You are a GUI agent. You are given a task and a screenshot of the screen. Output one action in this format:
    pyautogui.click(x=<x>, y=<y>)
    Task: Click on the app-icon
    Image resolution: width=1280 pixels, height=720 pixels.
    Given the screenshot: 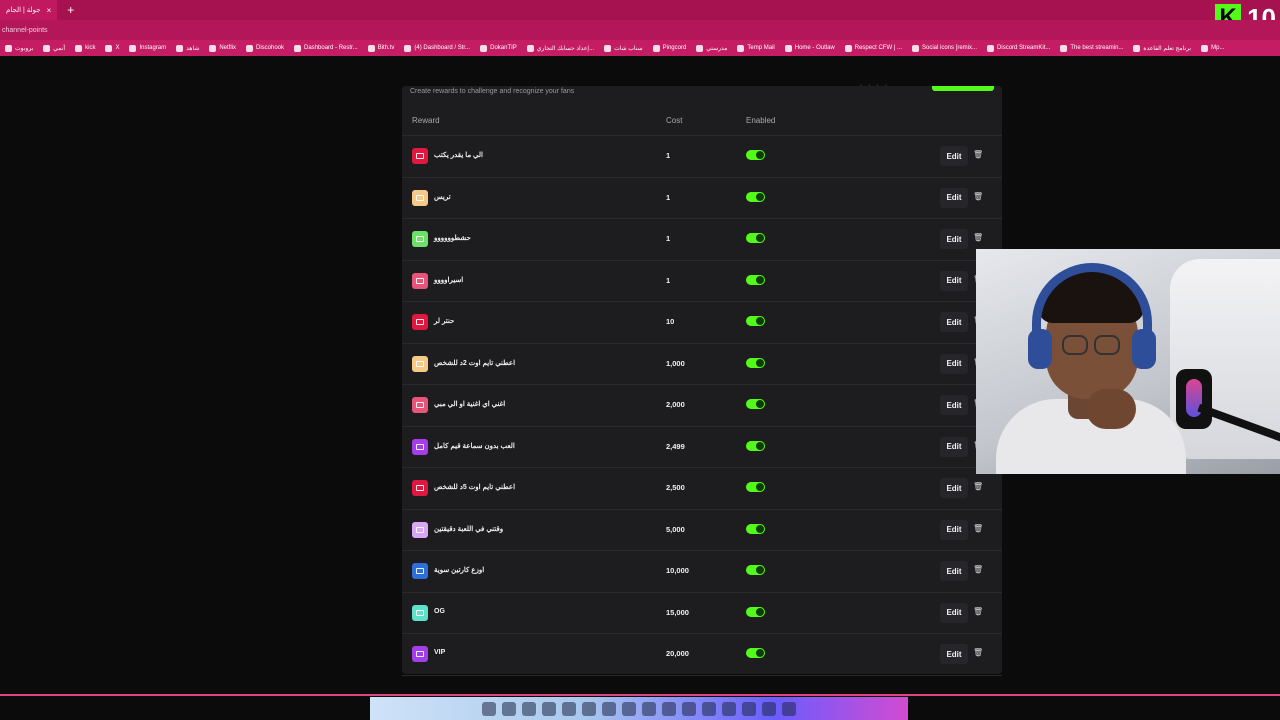 What is the action you would take?
    pyautogui.click(x=629, y=708)
    